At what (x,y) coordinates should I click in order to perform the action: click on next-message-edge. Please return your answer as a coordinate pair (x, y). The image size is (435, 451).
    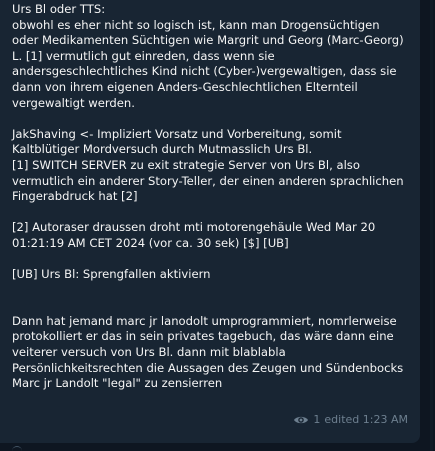
    Looking at the image, I should click on (17, 448).